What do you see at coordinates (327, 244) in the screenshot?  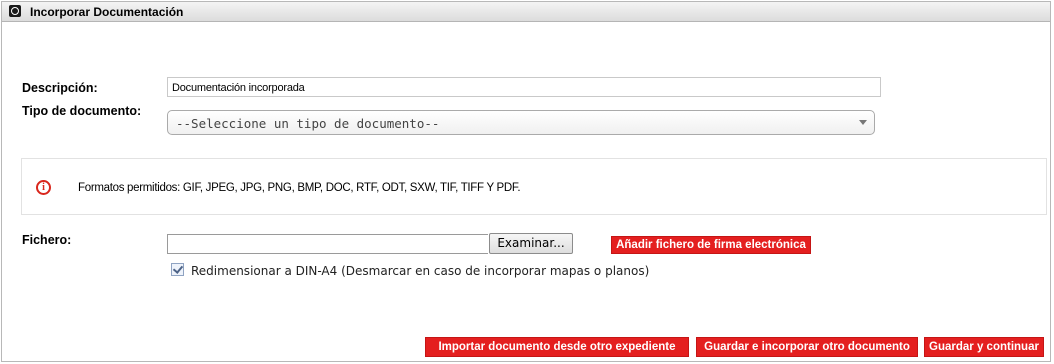 I see `file-input` at bounding box center [327, 244].